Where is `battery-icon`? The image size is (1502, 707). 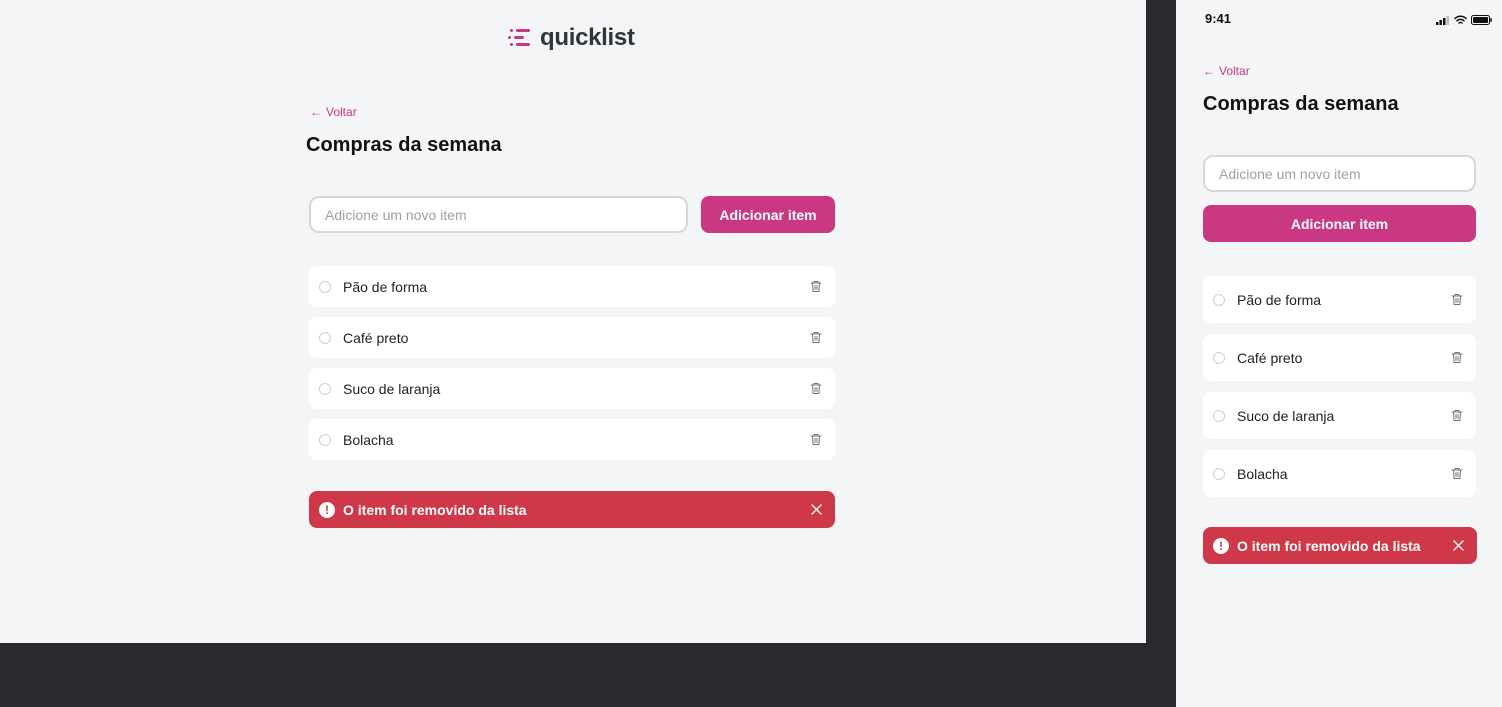 battery-icon is located at coordinates (1481, 21).